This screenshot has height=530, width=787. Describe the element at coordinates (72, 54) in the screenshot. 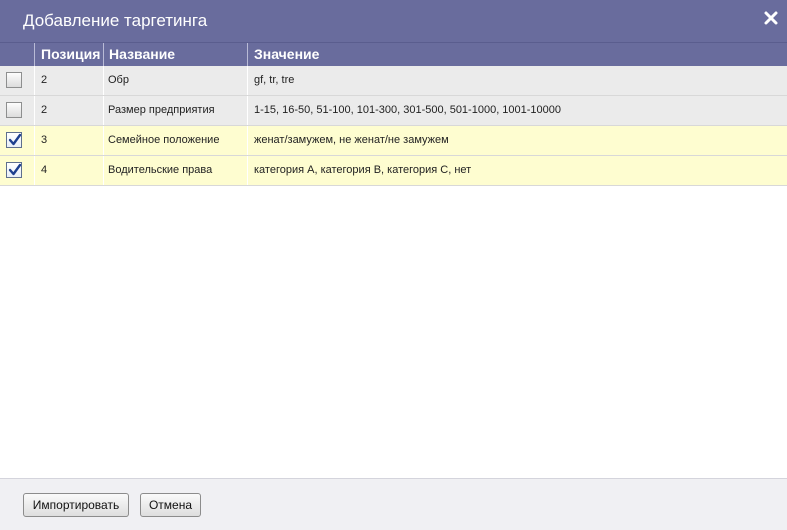

I see `column-header-position: Позиция` at that location.